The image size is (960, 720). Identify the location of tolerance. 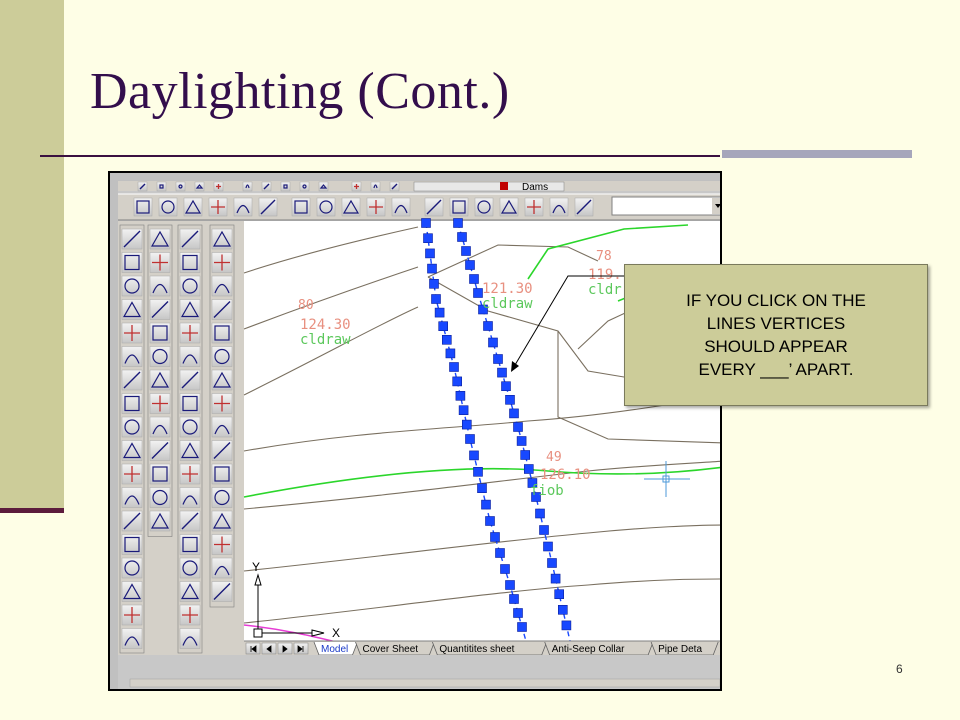
(459, 207).